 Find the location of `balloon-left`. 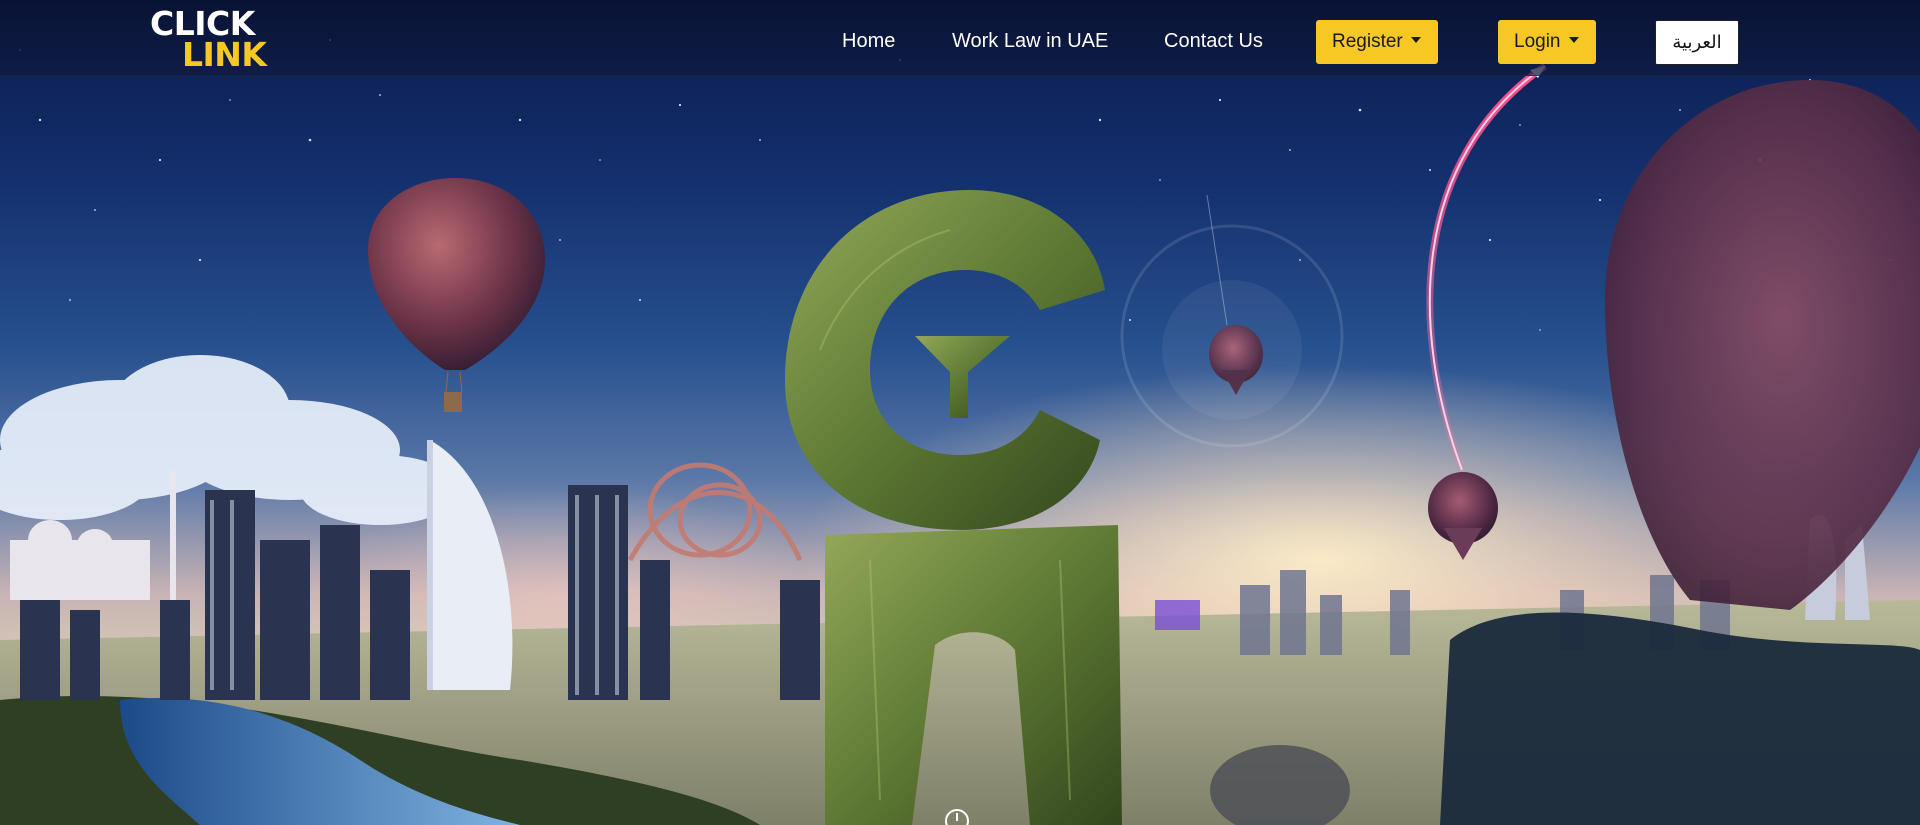

balloon-left is located at coordinates (456, 295).